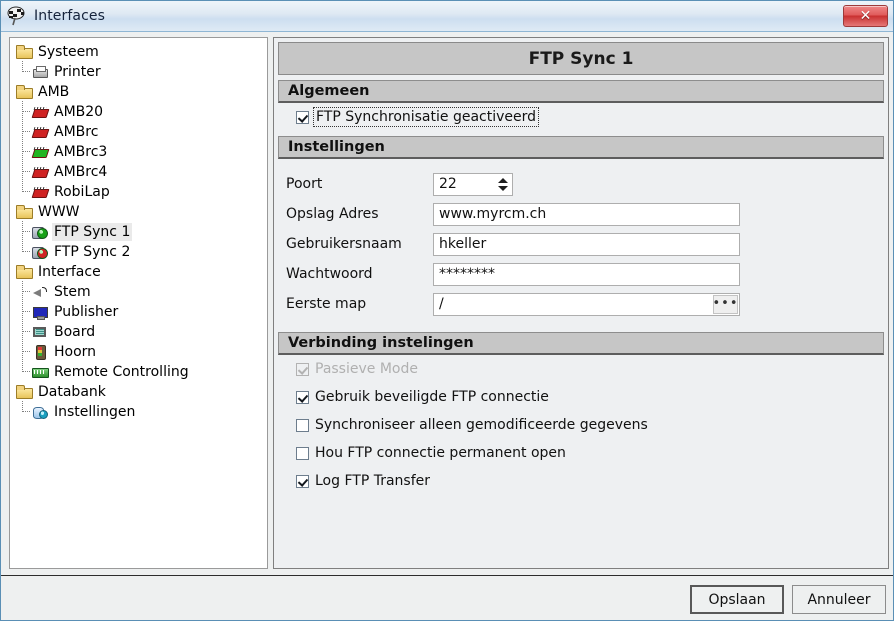 The height and width of the screenshot is (621, 894). I want to click on ftp-enabled-checkbox, so click(302, 117).